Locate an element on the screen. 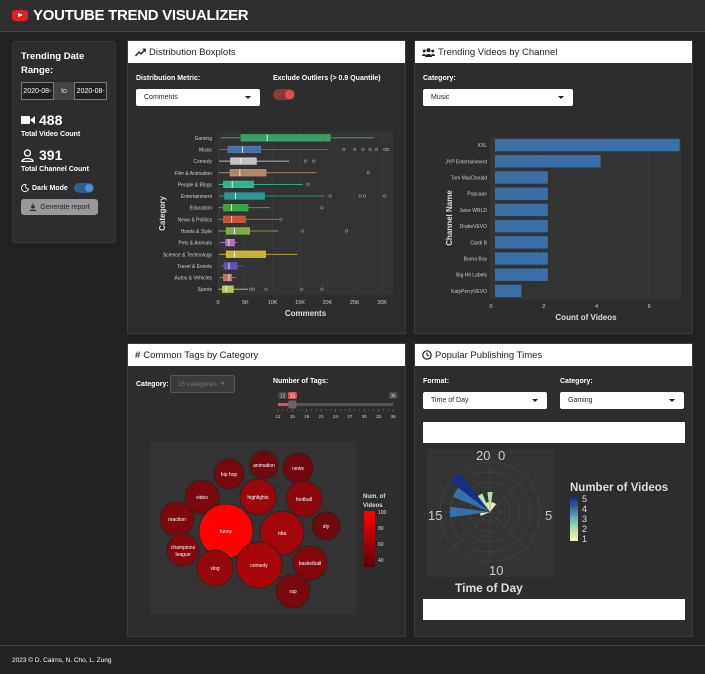 The image size is (705, 674). tag-label: hip hop is located at coordinates (229, 475).